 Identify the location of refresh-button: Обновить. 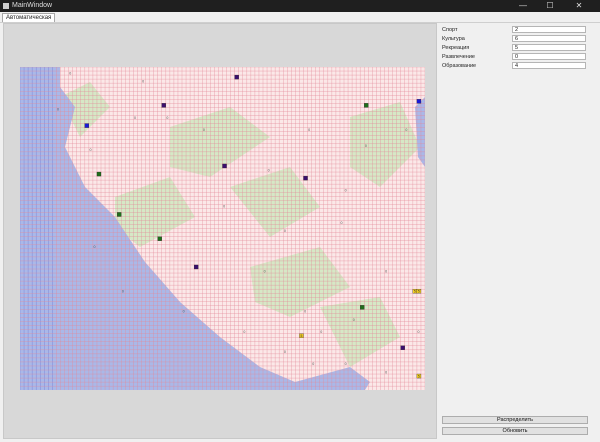
(515, 431).